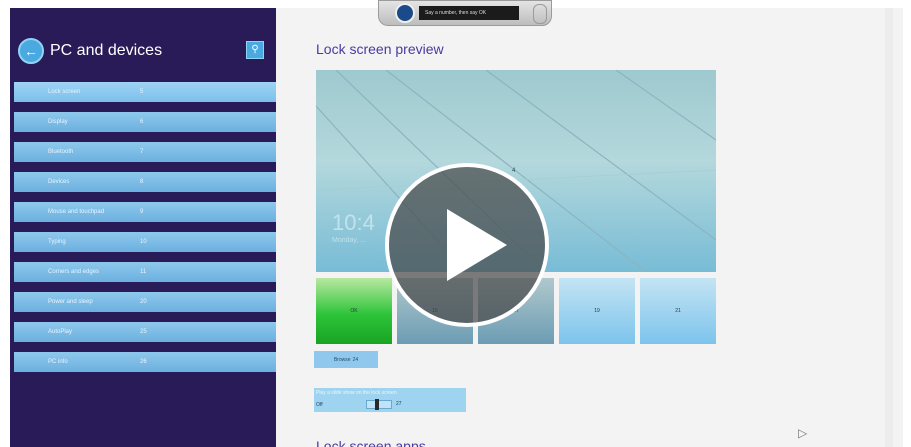 This screenshot has height=447, width=911. I want to click on browse-button-label: Browse, so click(342, 359).